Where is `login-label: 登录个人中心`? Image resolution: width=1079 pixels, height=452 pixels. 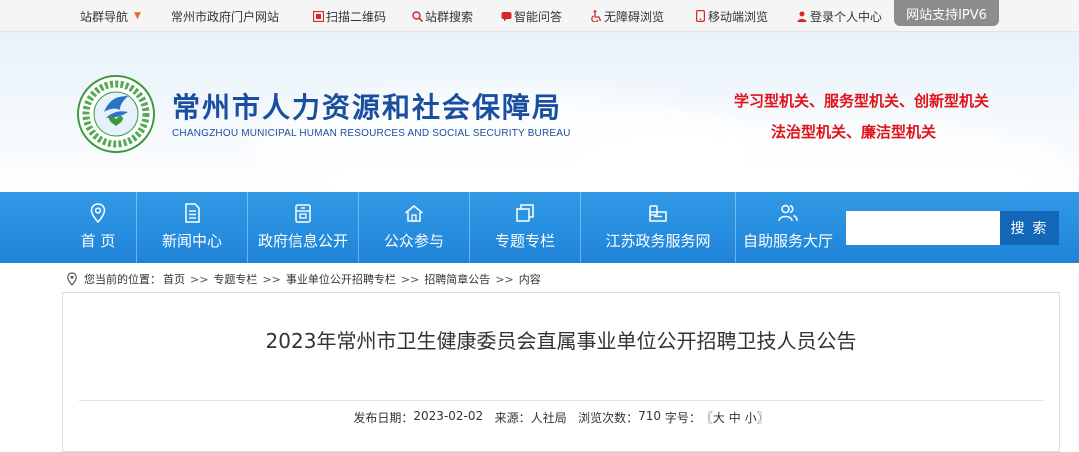
login-label: 登录个人中心 is located at coordinates (846, 16).